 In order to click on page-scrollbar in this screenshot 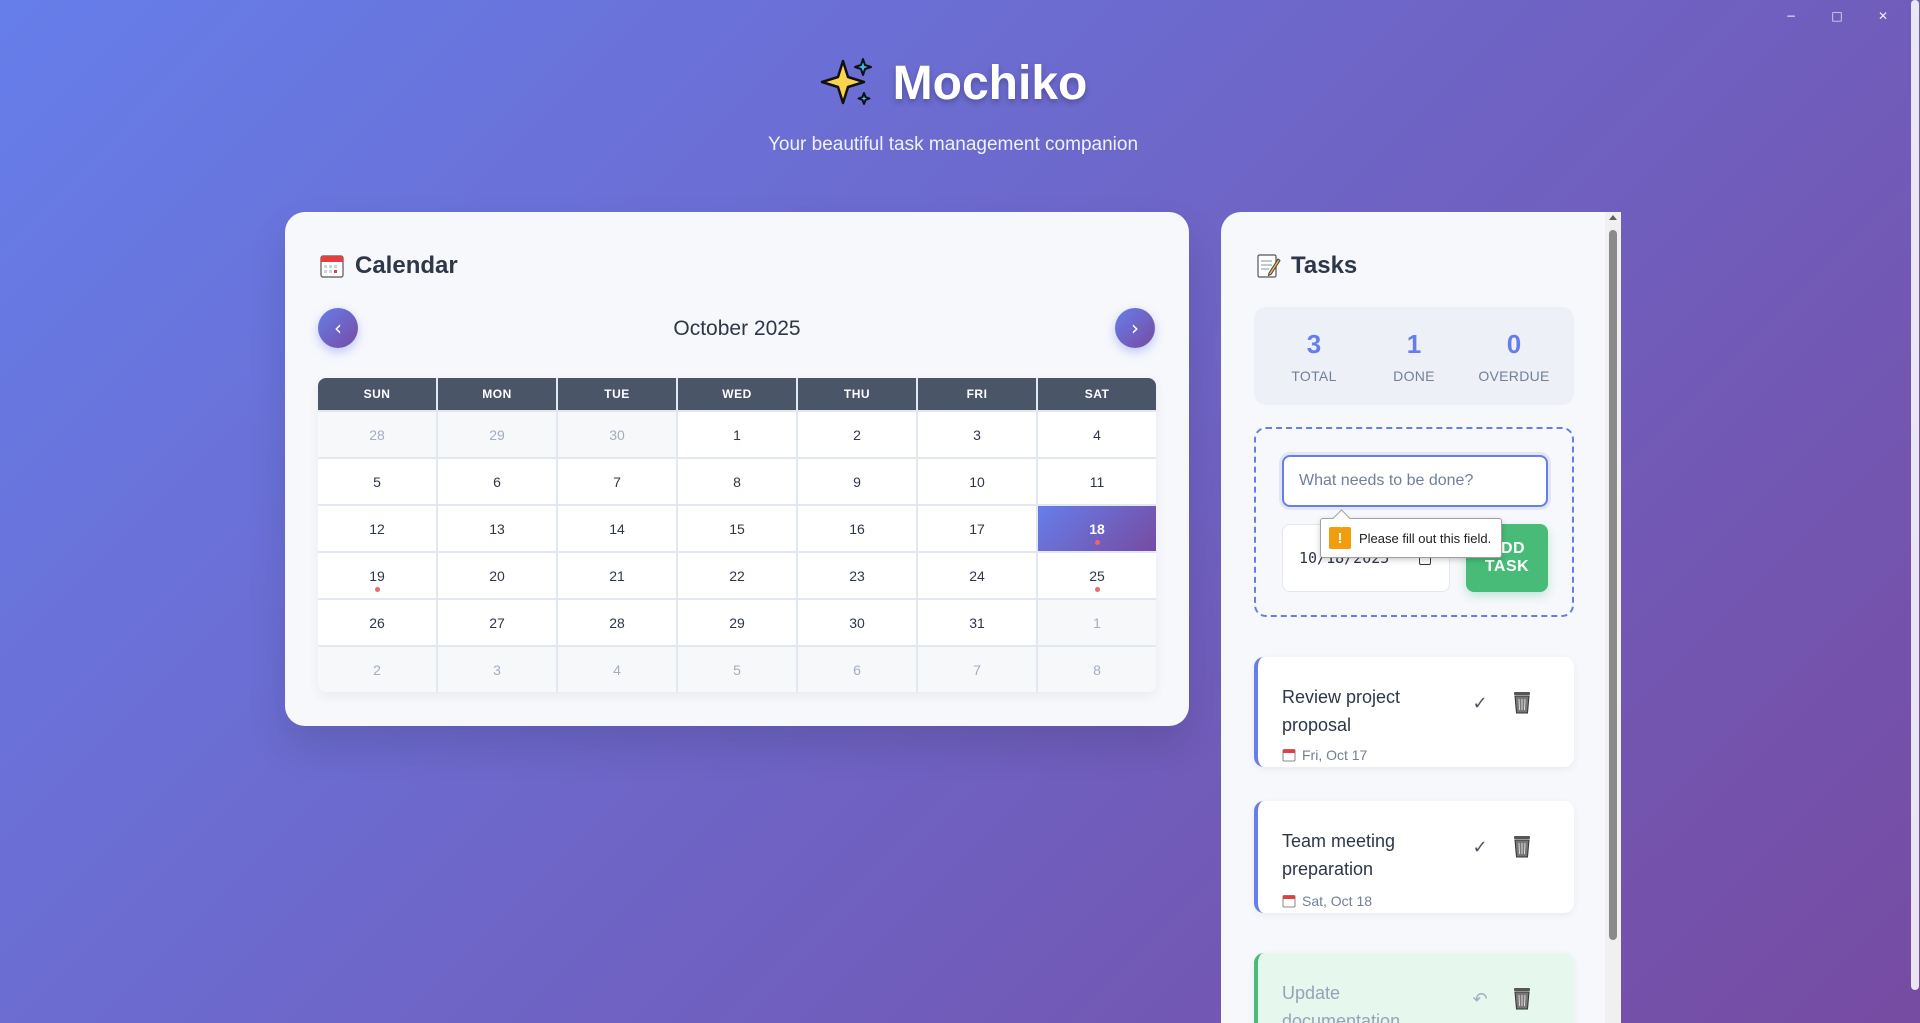, I will do `click(1914, 511)`.